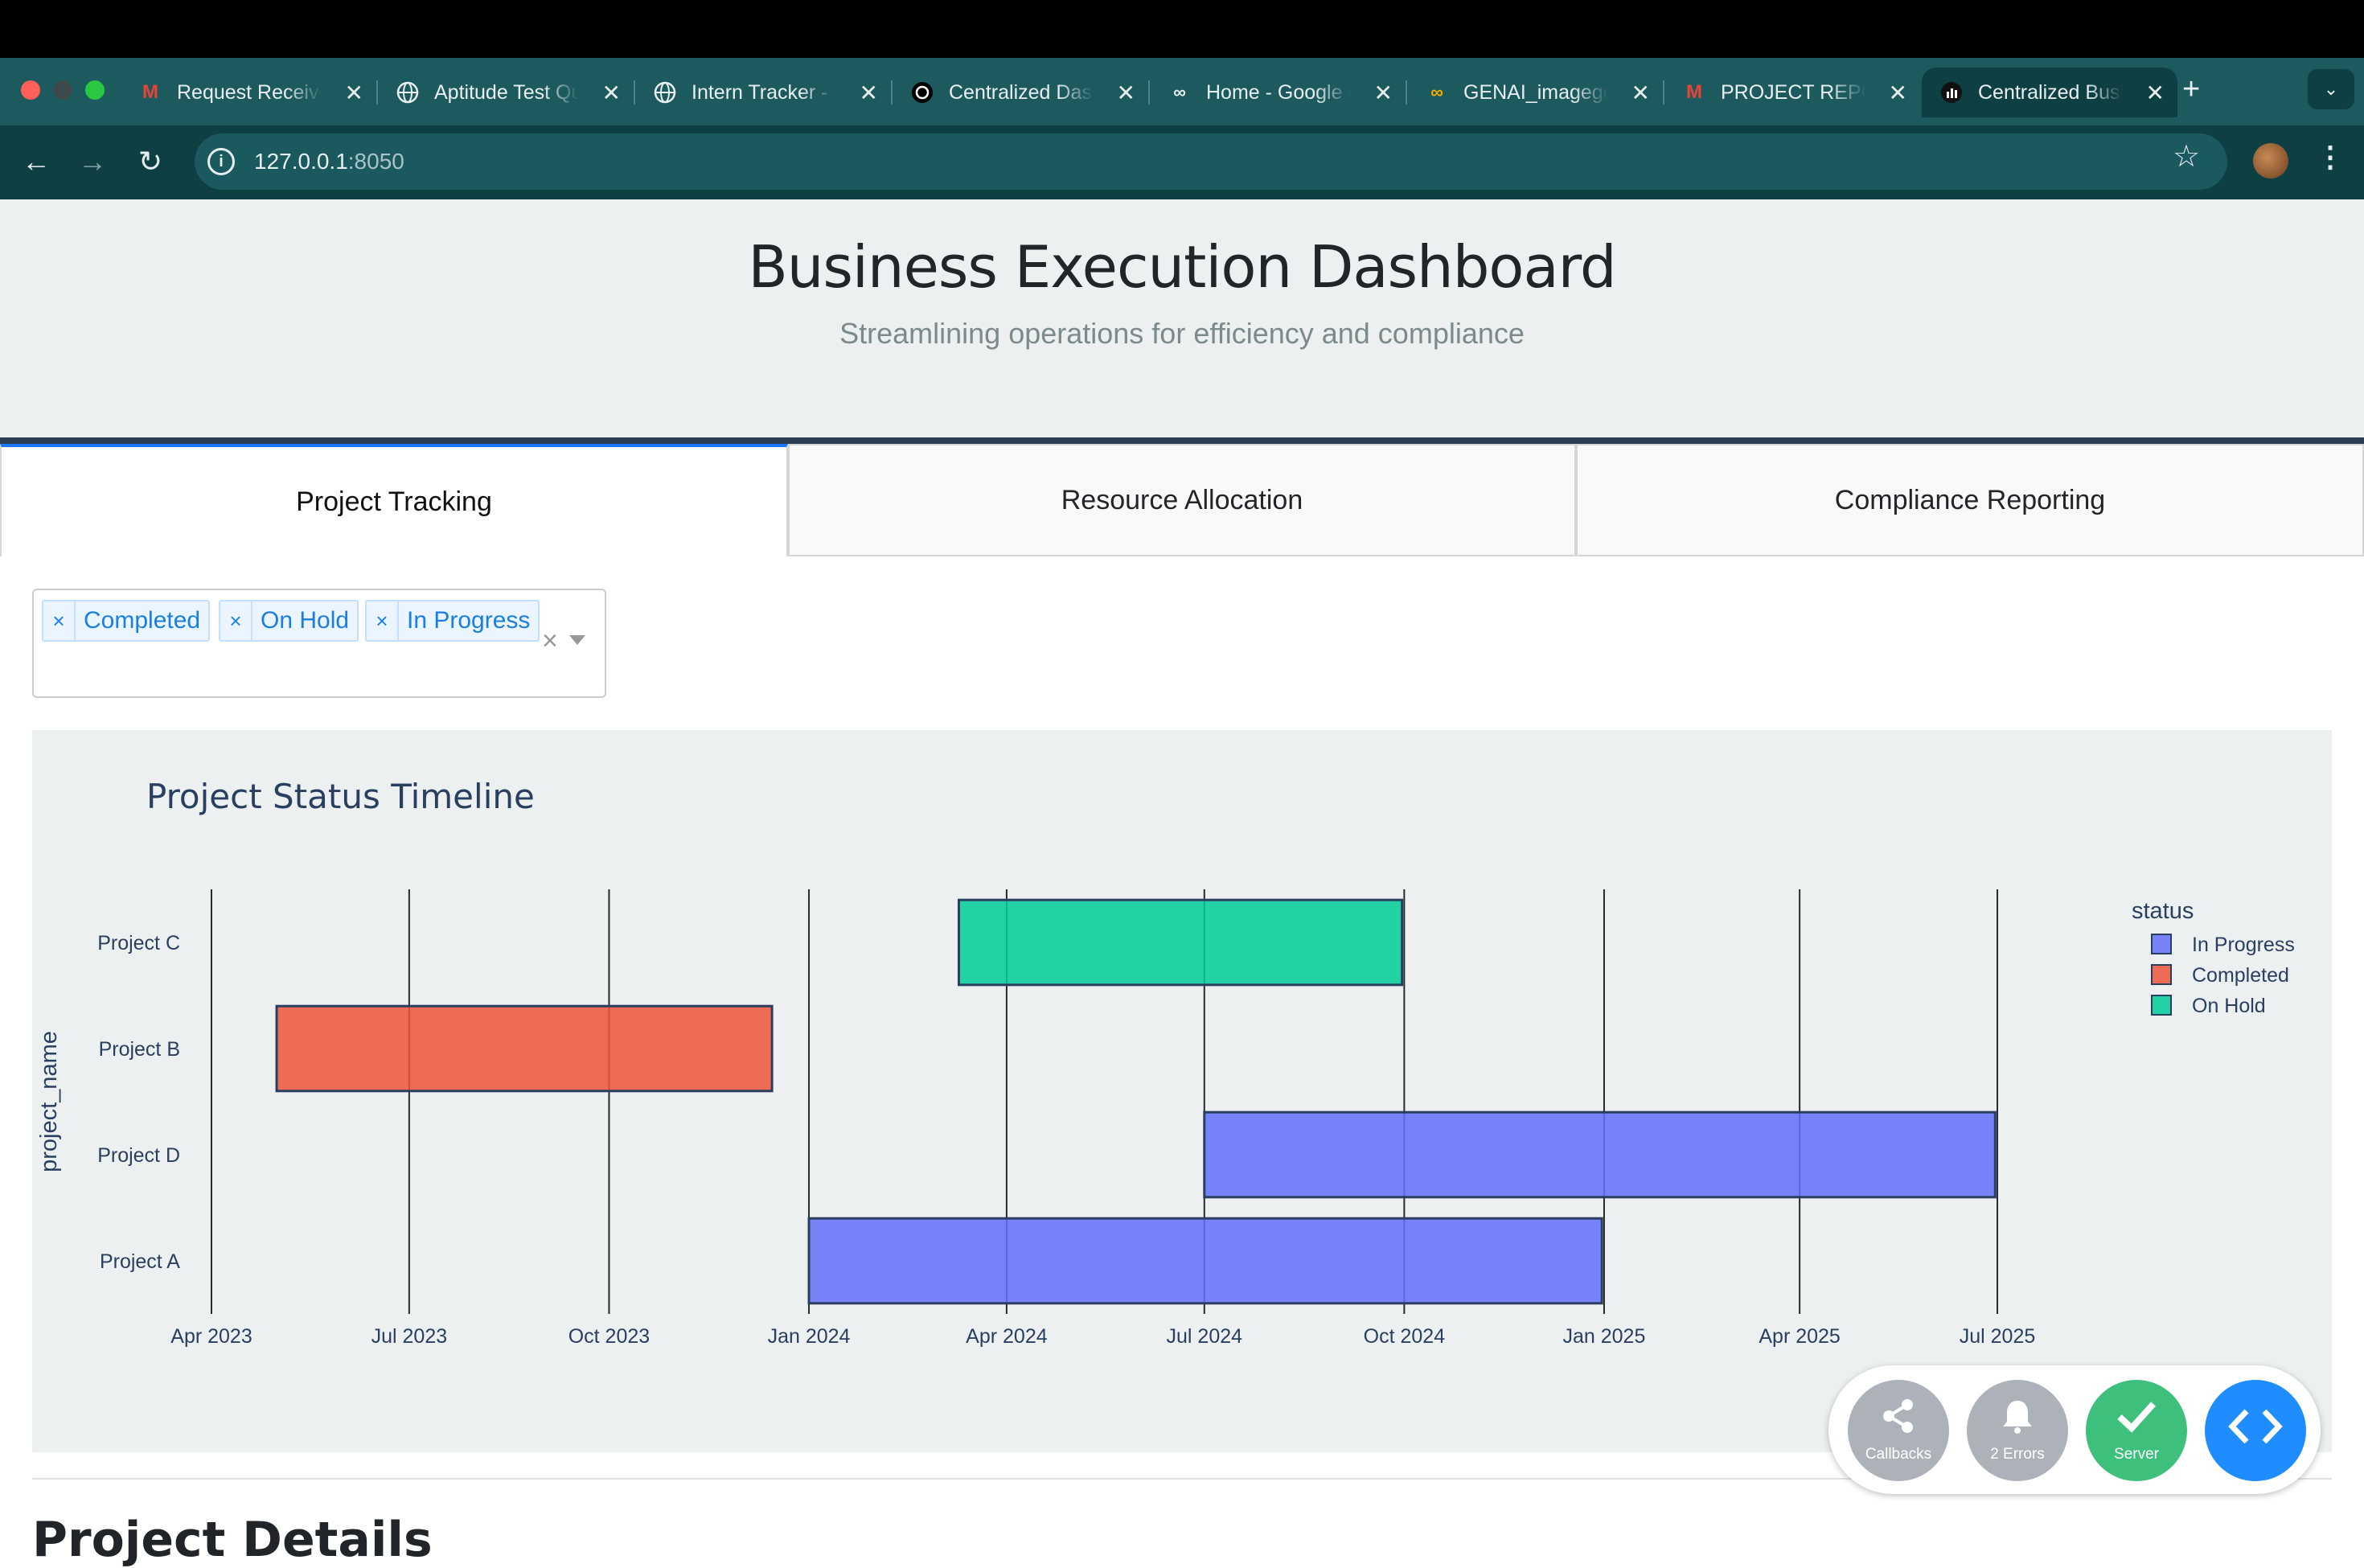  I want to click on errors-label: 2 Errors, so click(2018, 1454).